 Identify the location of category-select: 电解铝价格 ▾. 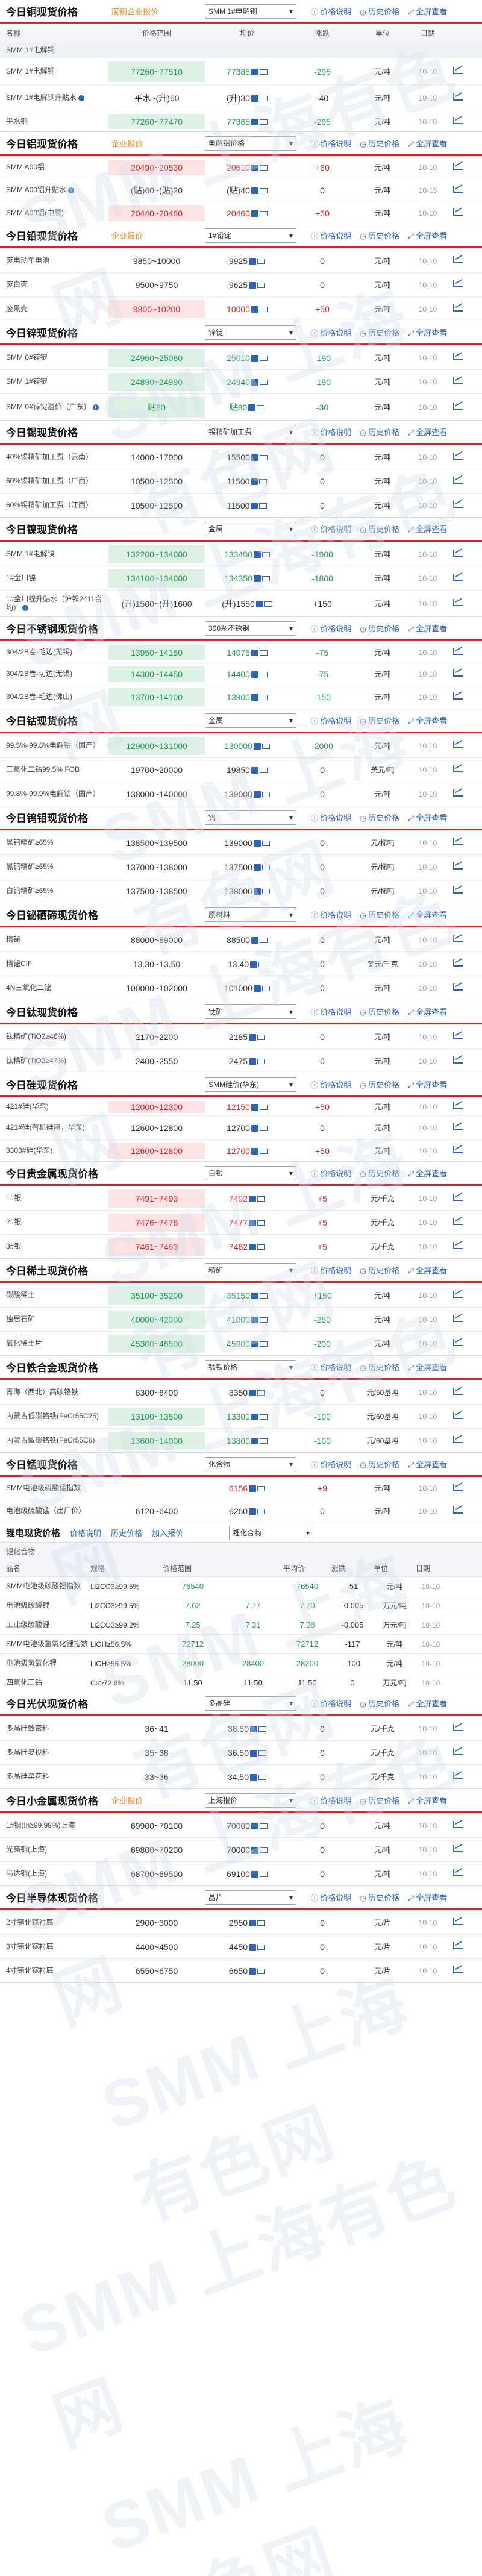
(251, 143).